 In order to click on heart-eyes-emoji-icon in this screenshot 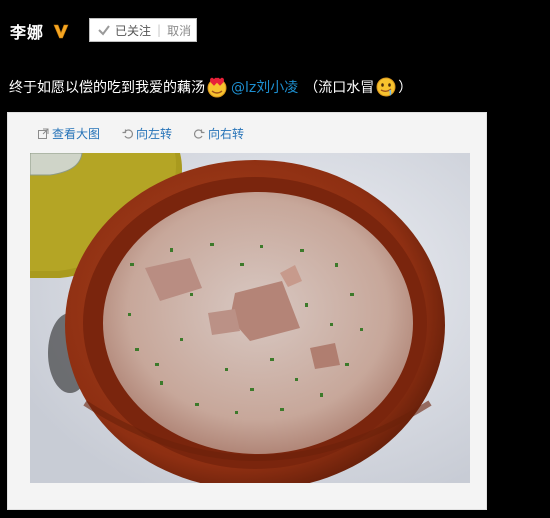, I will do `click(217, 87)`.